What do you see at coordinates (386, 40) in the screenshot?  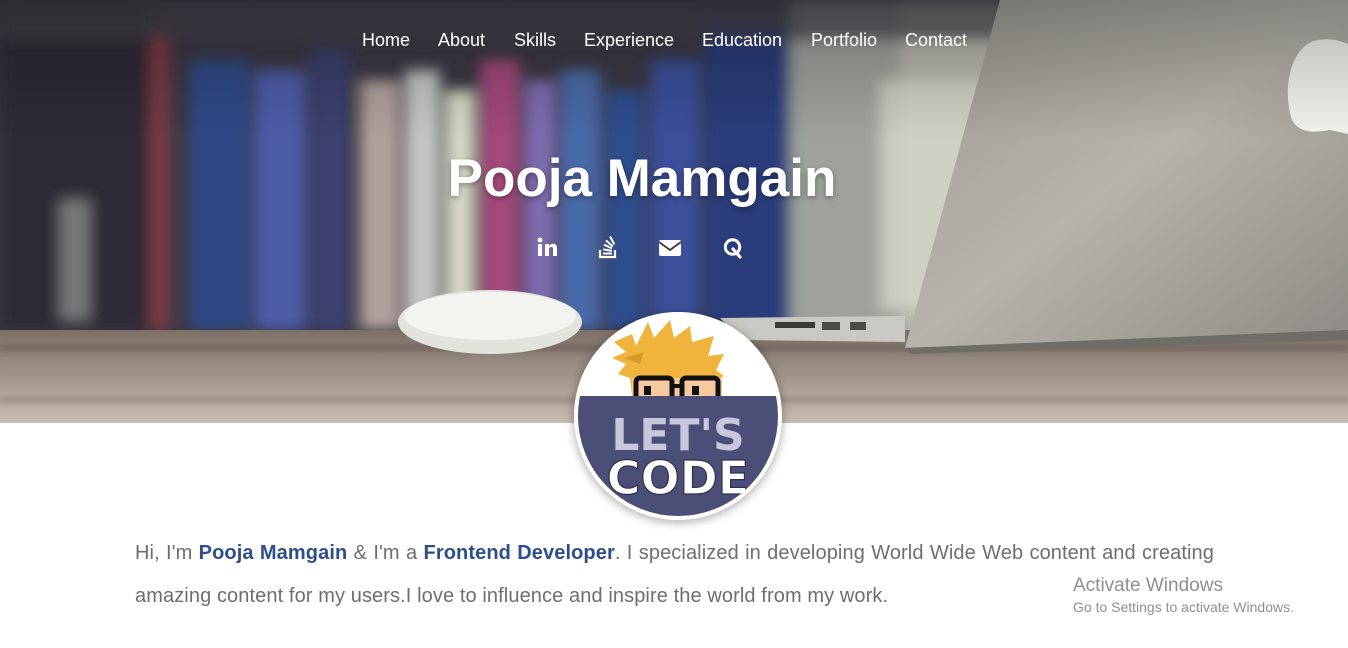 I see `nav-home-link: Home` at bounding box center [386, 40].